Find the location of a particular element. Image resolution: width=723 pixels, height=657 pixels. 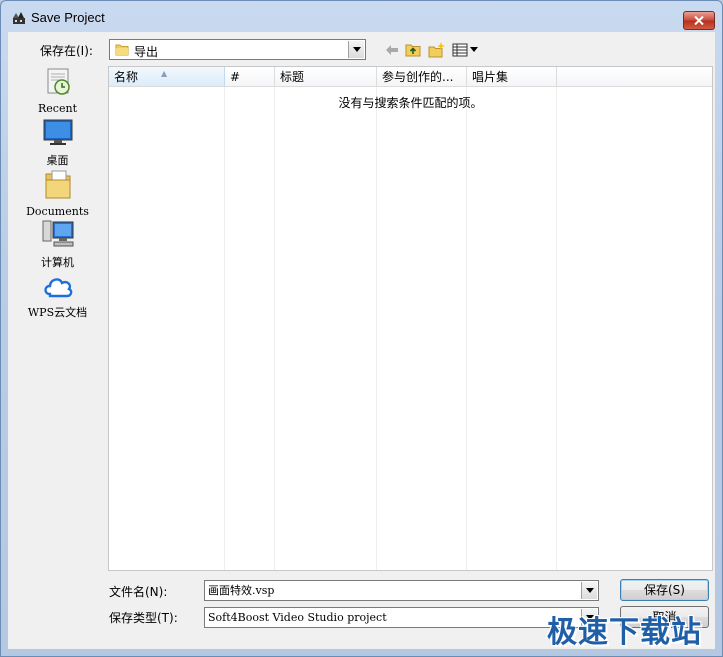

save-in-dropdown: 导出 is located at coordinates (237, 49).